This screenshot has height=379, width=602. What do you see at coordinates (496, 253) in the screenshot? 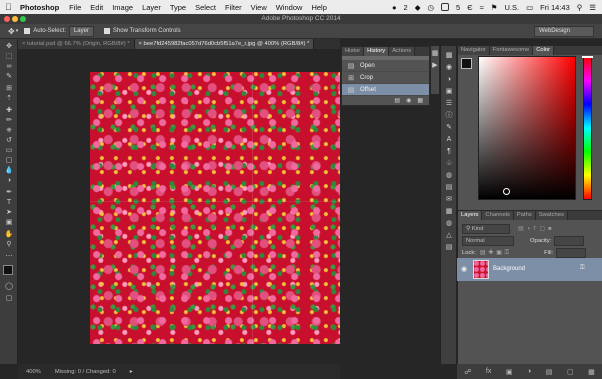
I see `lock-icons: ▤✚▣⚿` at bounding box center [496, 253].